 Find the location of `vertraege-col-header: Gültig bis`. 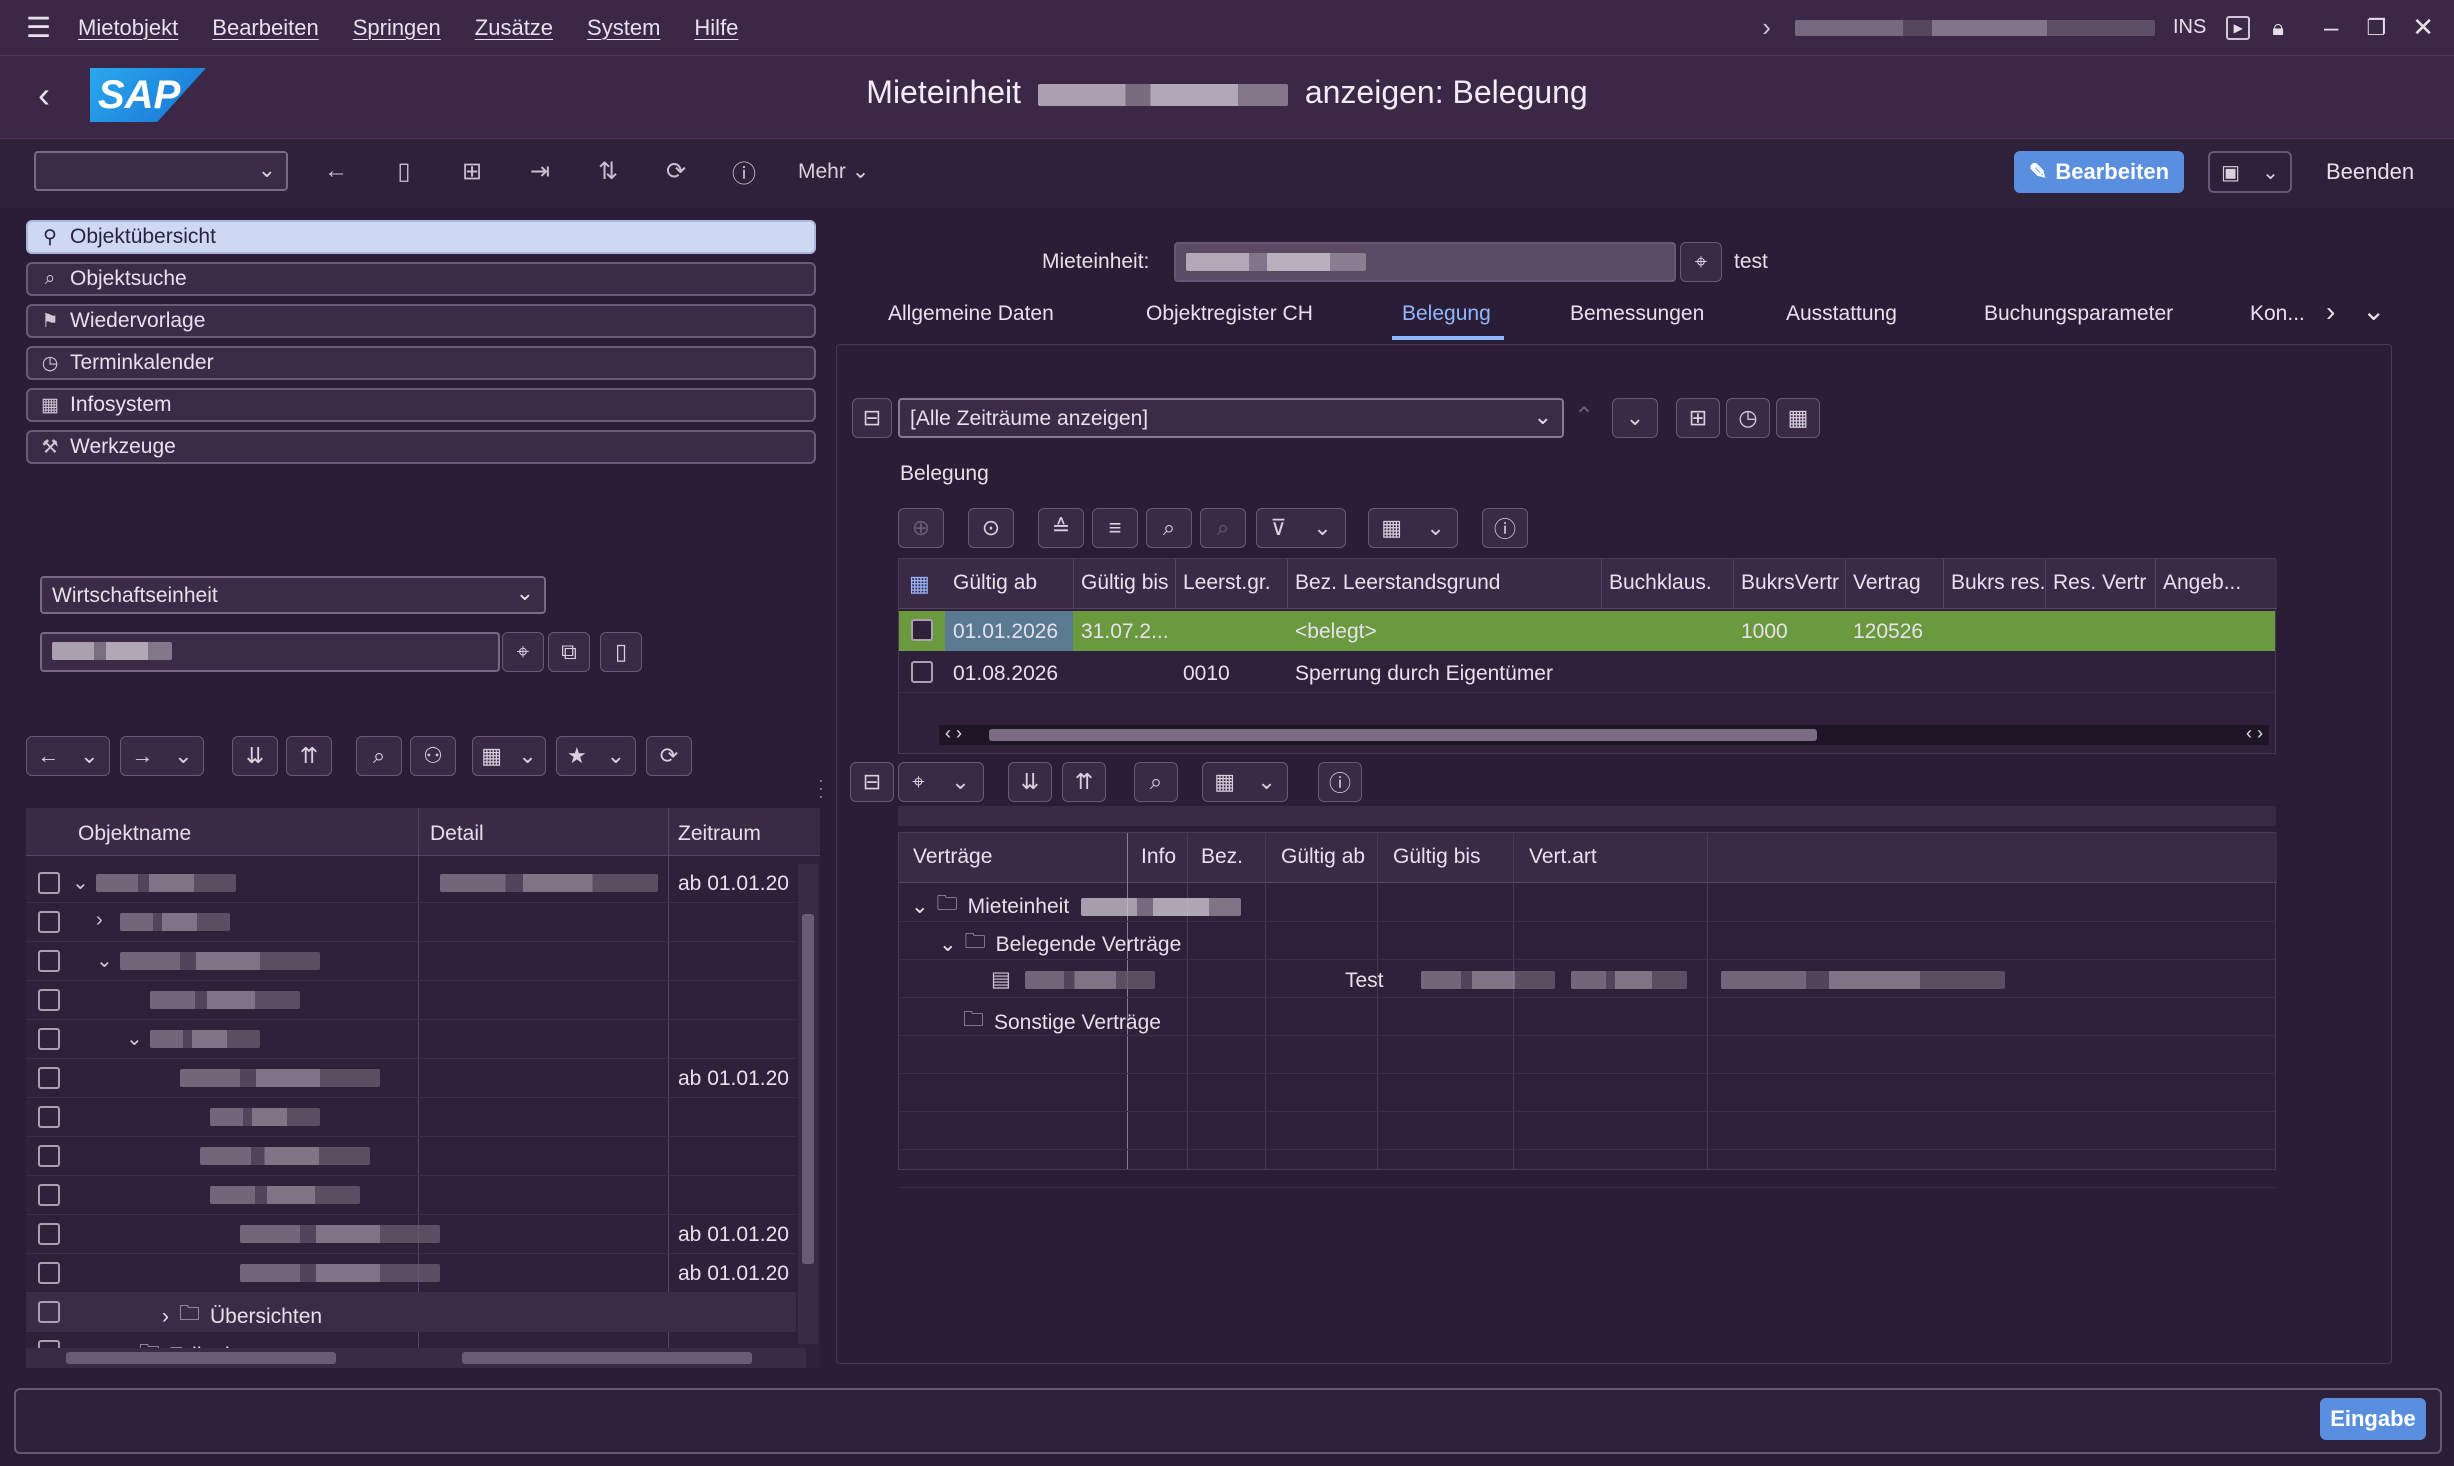

vertraege-col-header: Gültig bis is located at coordinates (1437, 857).